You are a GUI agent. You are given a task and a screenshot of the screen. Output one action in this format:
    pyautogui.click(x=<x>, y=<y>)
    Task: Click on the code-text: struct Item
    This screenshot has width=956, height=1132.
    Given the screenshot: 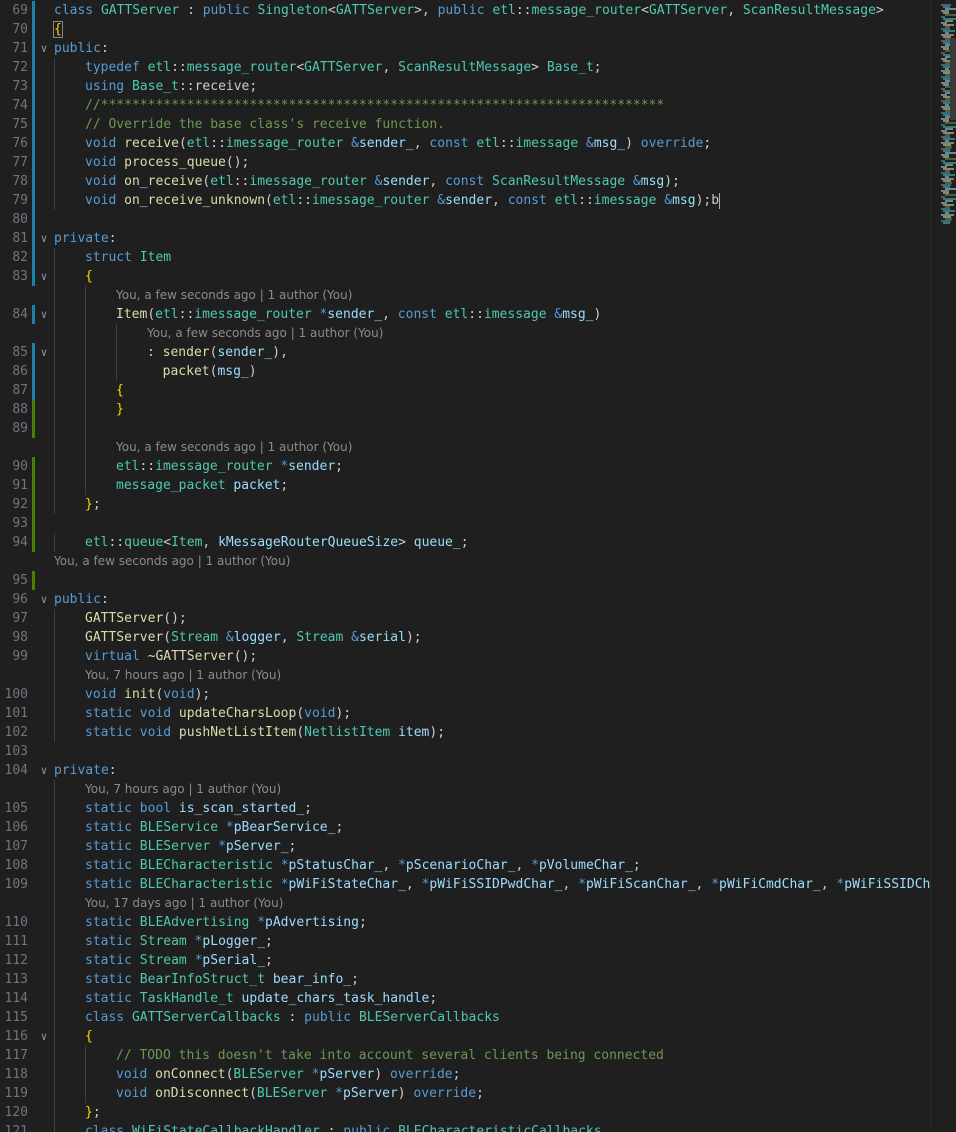 What is the action you would take?
    pyautogui.click(x=128, y=257)
    